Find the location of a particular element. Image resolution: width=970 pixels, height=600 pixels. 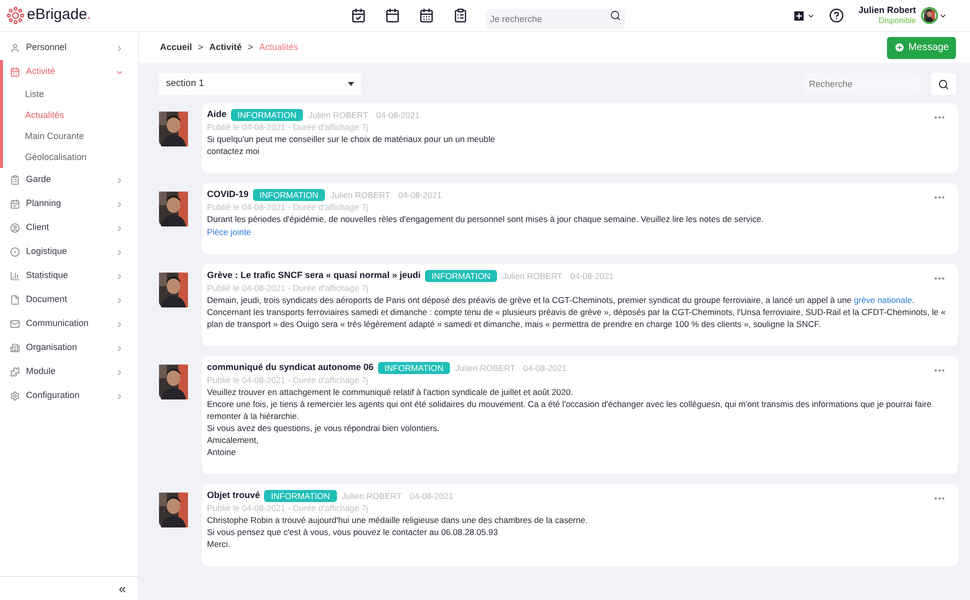

breadcrumb-item: Actualités is located at coordinates (278, 47).